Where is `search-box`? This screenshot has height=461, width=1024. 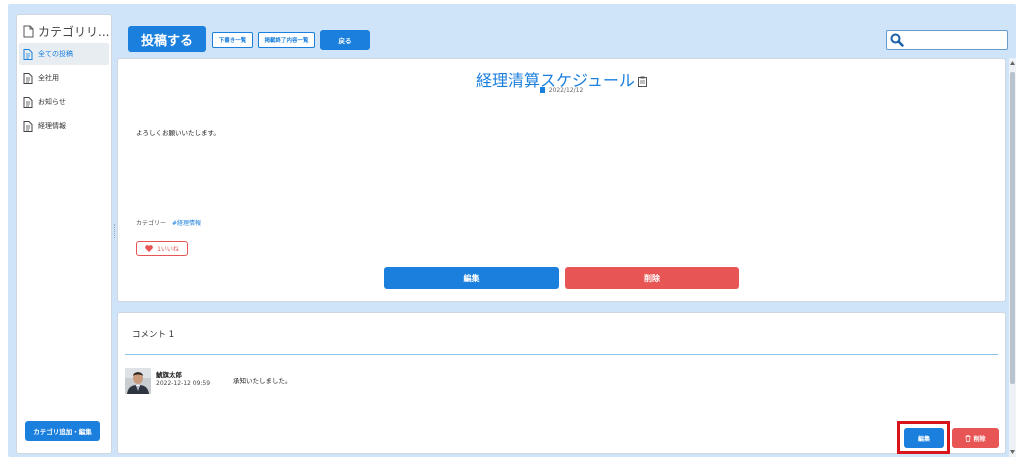 search-box is located at coordinates (947, 40).